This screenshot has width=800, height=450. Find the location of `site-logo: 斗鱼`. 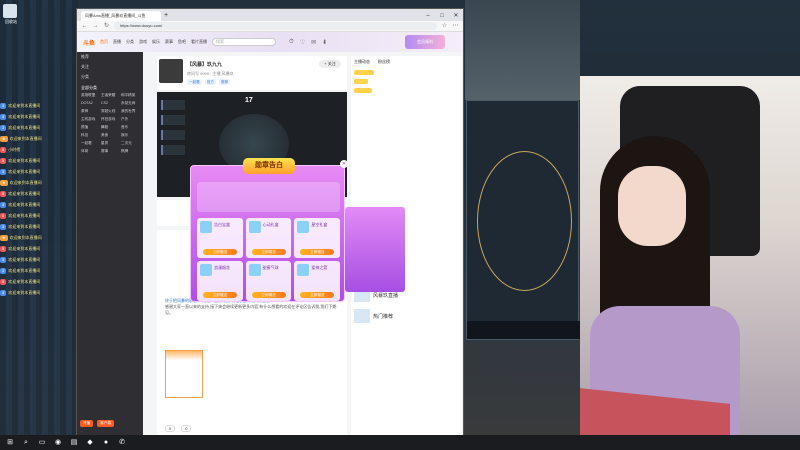

site-logo: 斗鱼 is located at coordinates (89, 42).